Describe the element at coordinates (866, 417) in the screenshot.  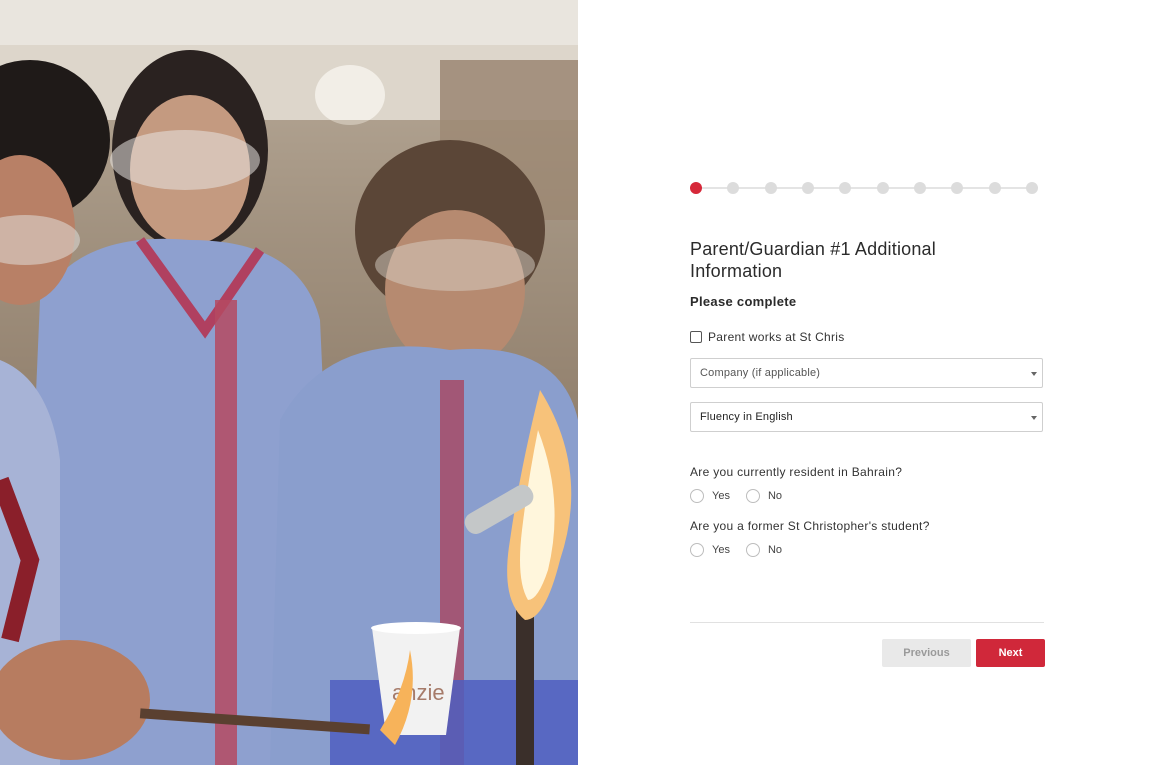
I see `fluency-select: Fluency in English` at that location.